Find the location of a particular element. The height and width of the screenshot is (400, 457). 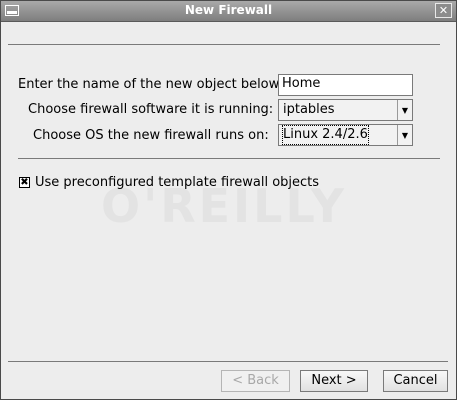

window-title: New Firewall is located at coordinates (228, 10).